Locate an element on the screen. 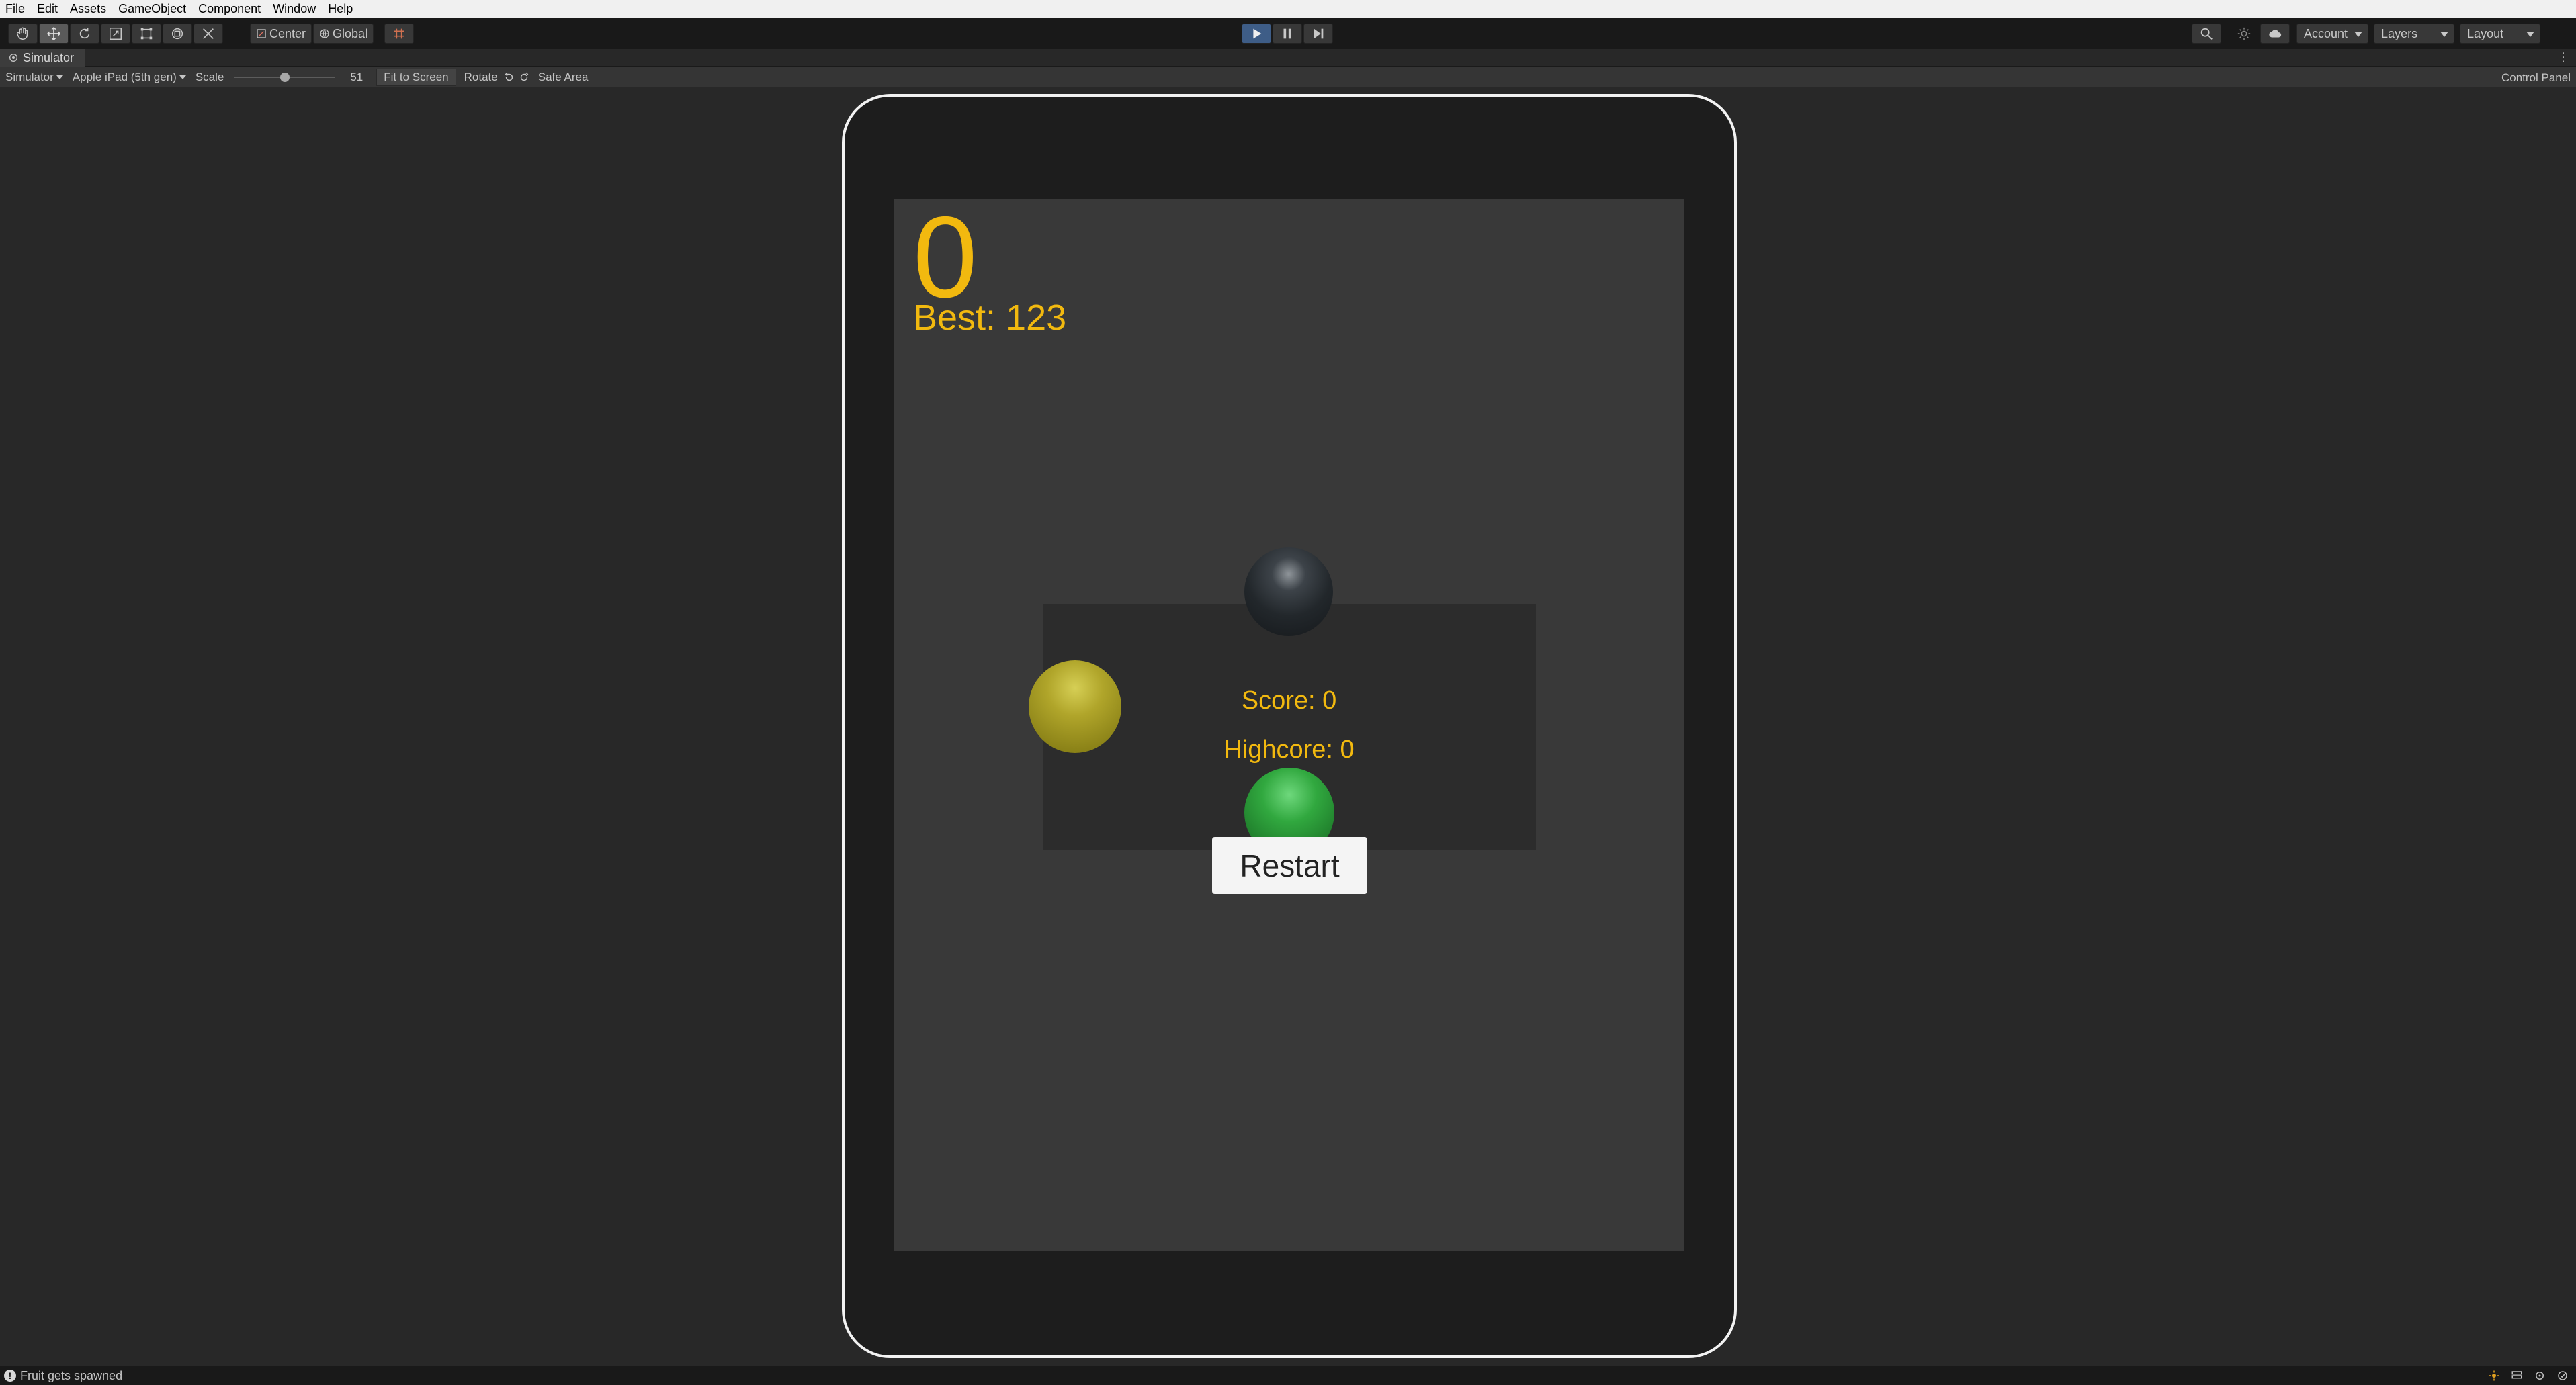 This screenshot has height=1385, width=2576. device-dropdown: Apple iPad (5th gen) is located at coordinates (129, 77).